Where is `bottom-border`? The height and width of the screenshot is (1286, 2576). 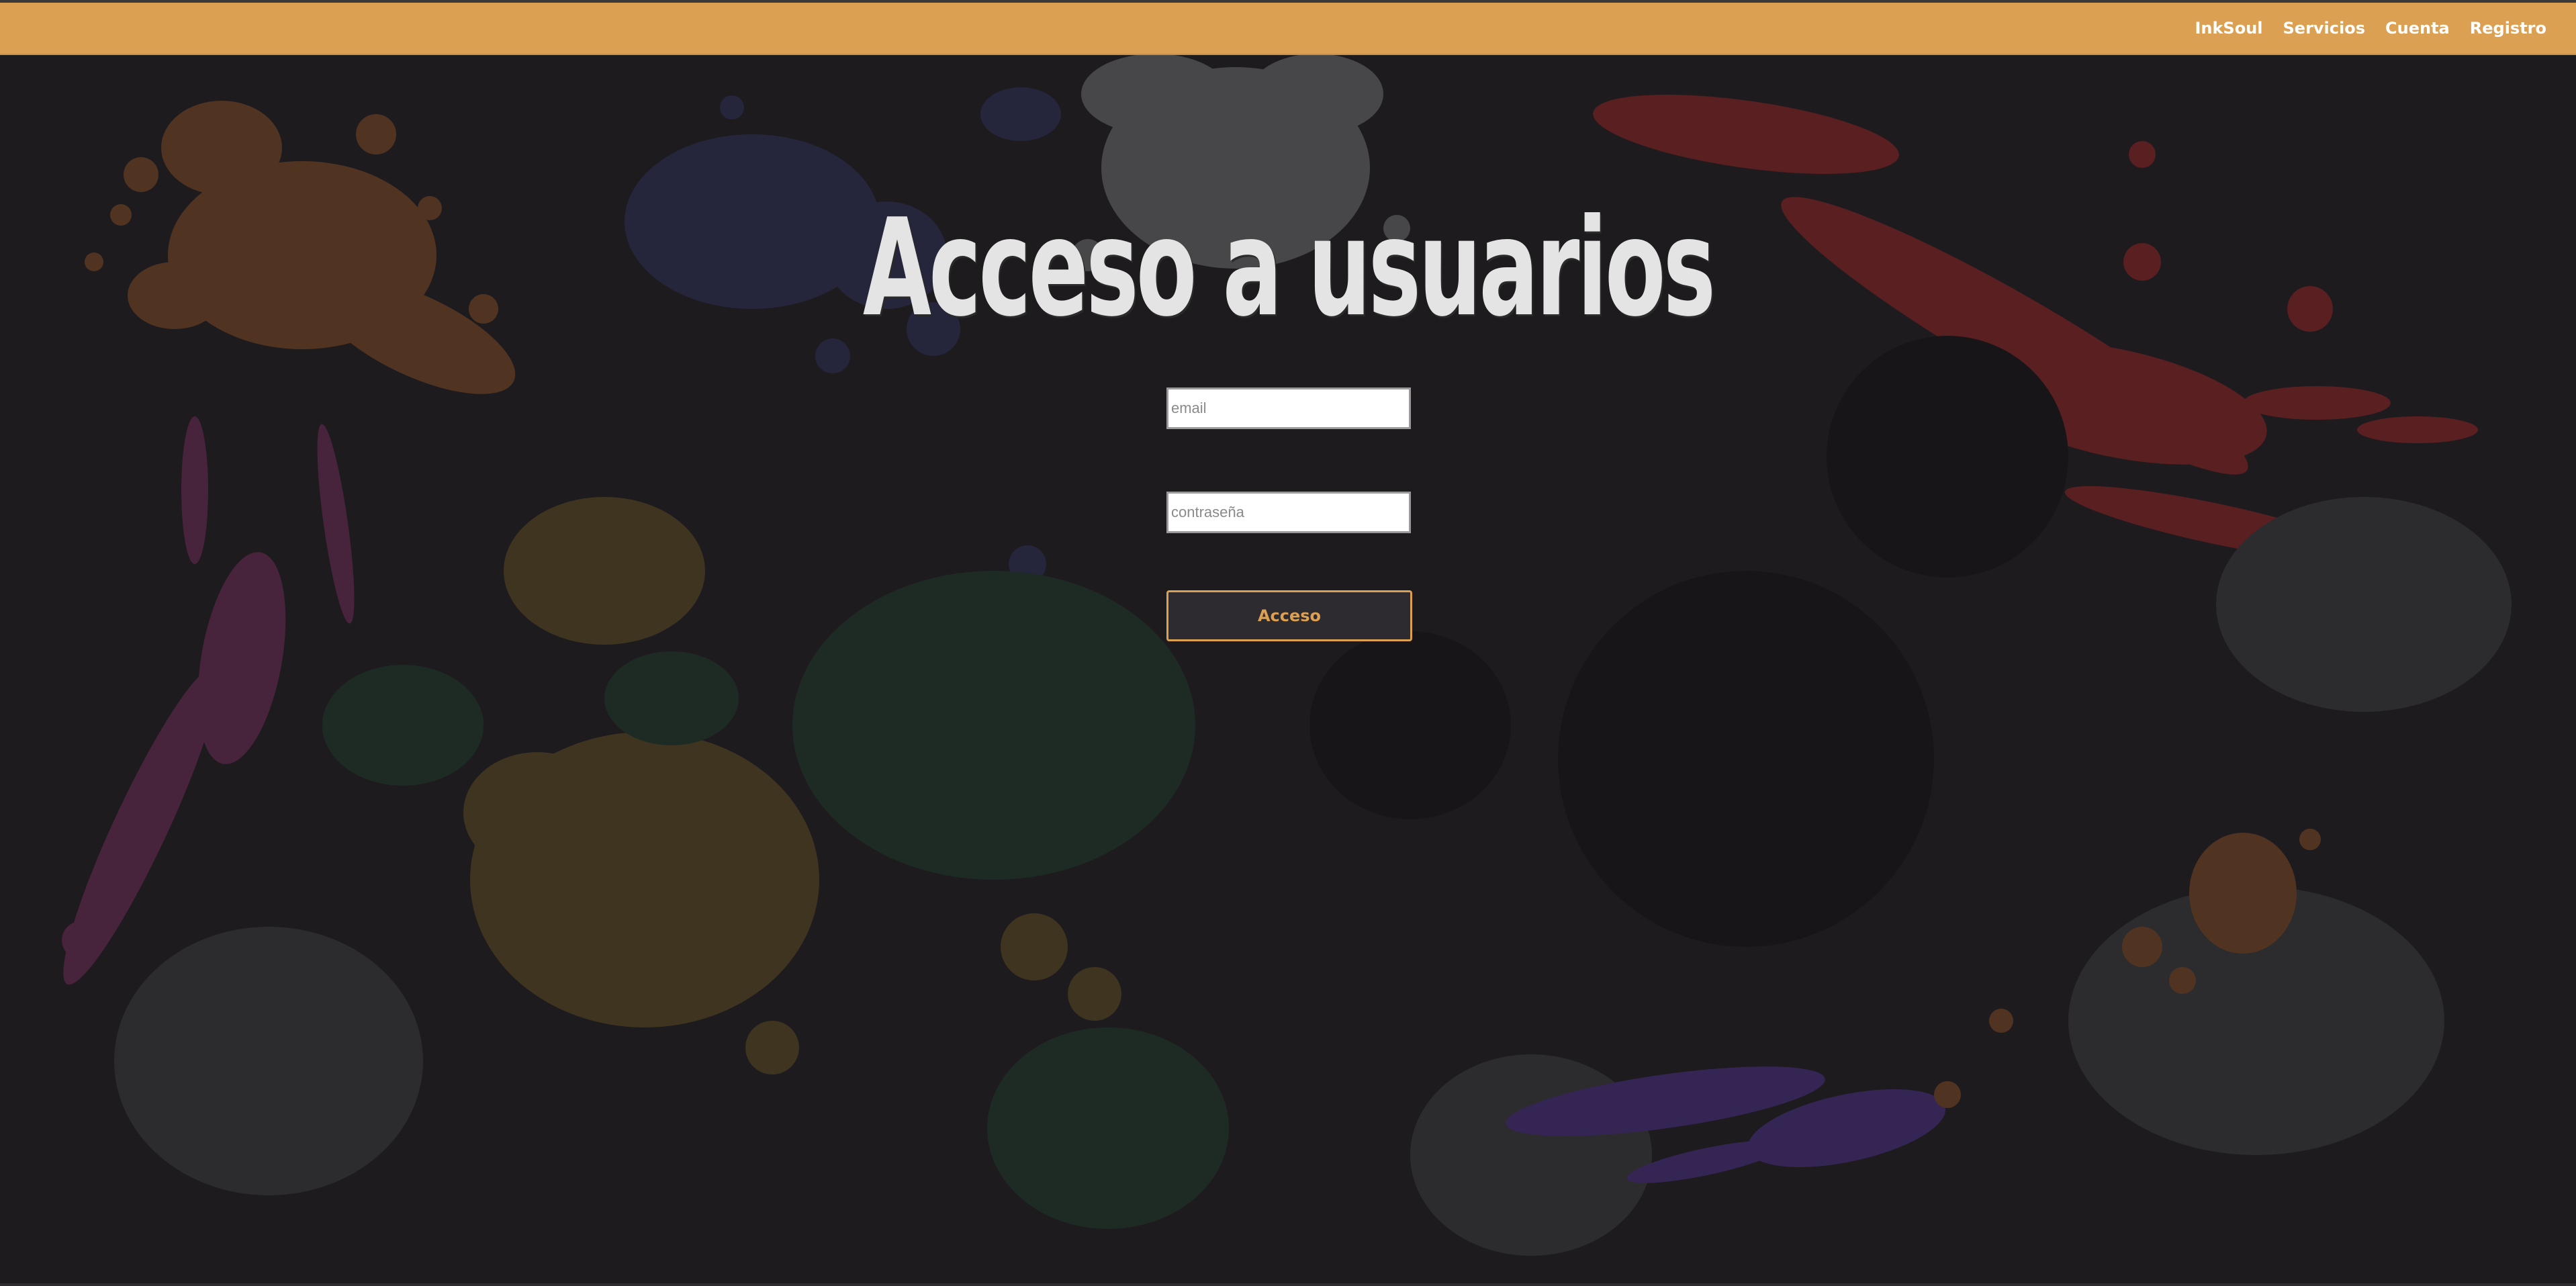
bottom-border is located at coordinates (1288, 1284).